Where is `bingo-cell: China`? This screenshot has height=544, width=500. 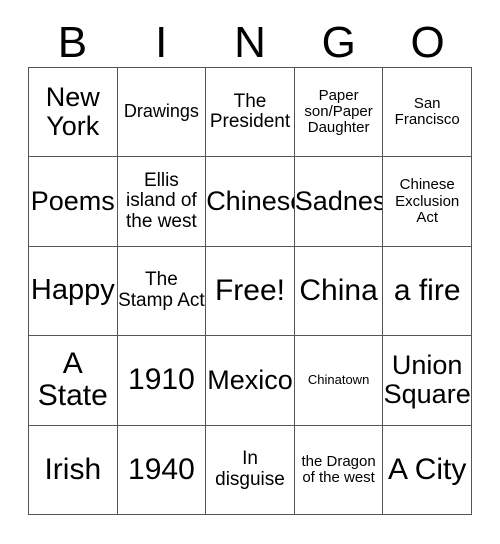 bingo-cell: China is located at coordinates (339, 291).